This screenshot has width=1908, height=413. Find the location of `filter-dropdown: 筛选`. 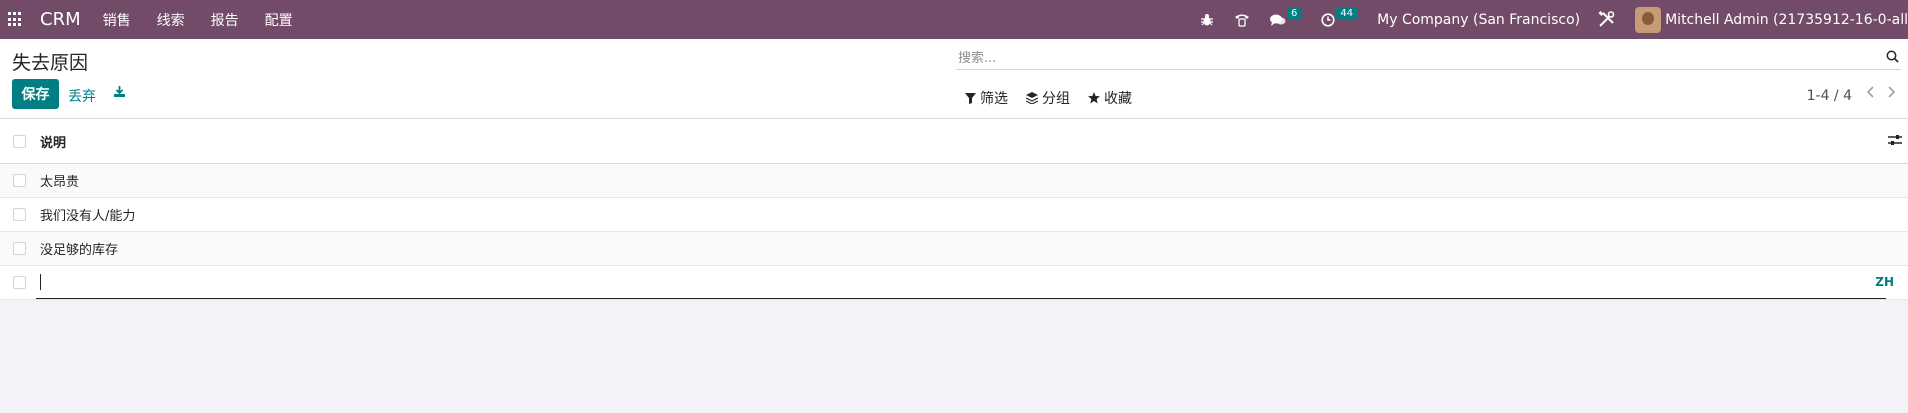

filter-dropdown: 筛选 is located at coordinates (986, 98).